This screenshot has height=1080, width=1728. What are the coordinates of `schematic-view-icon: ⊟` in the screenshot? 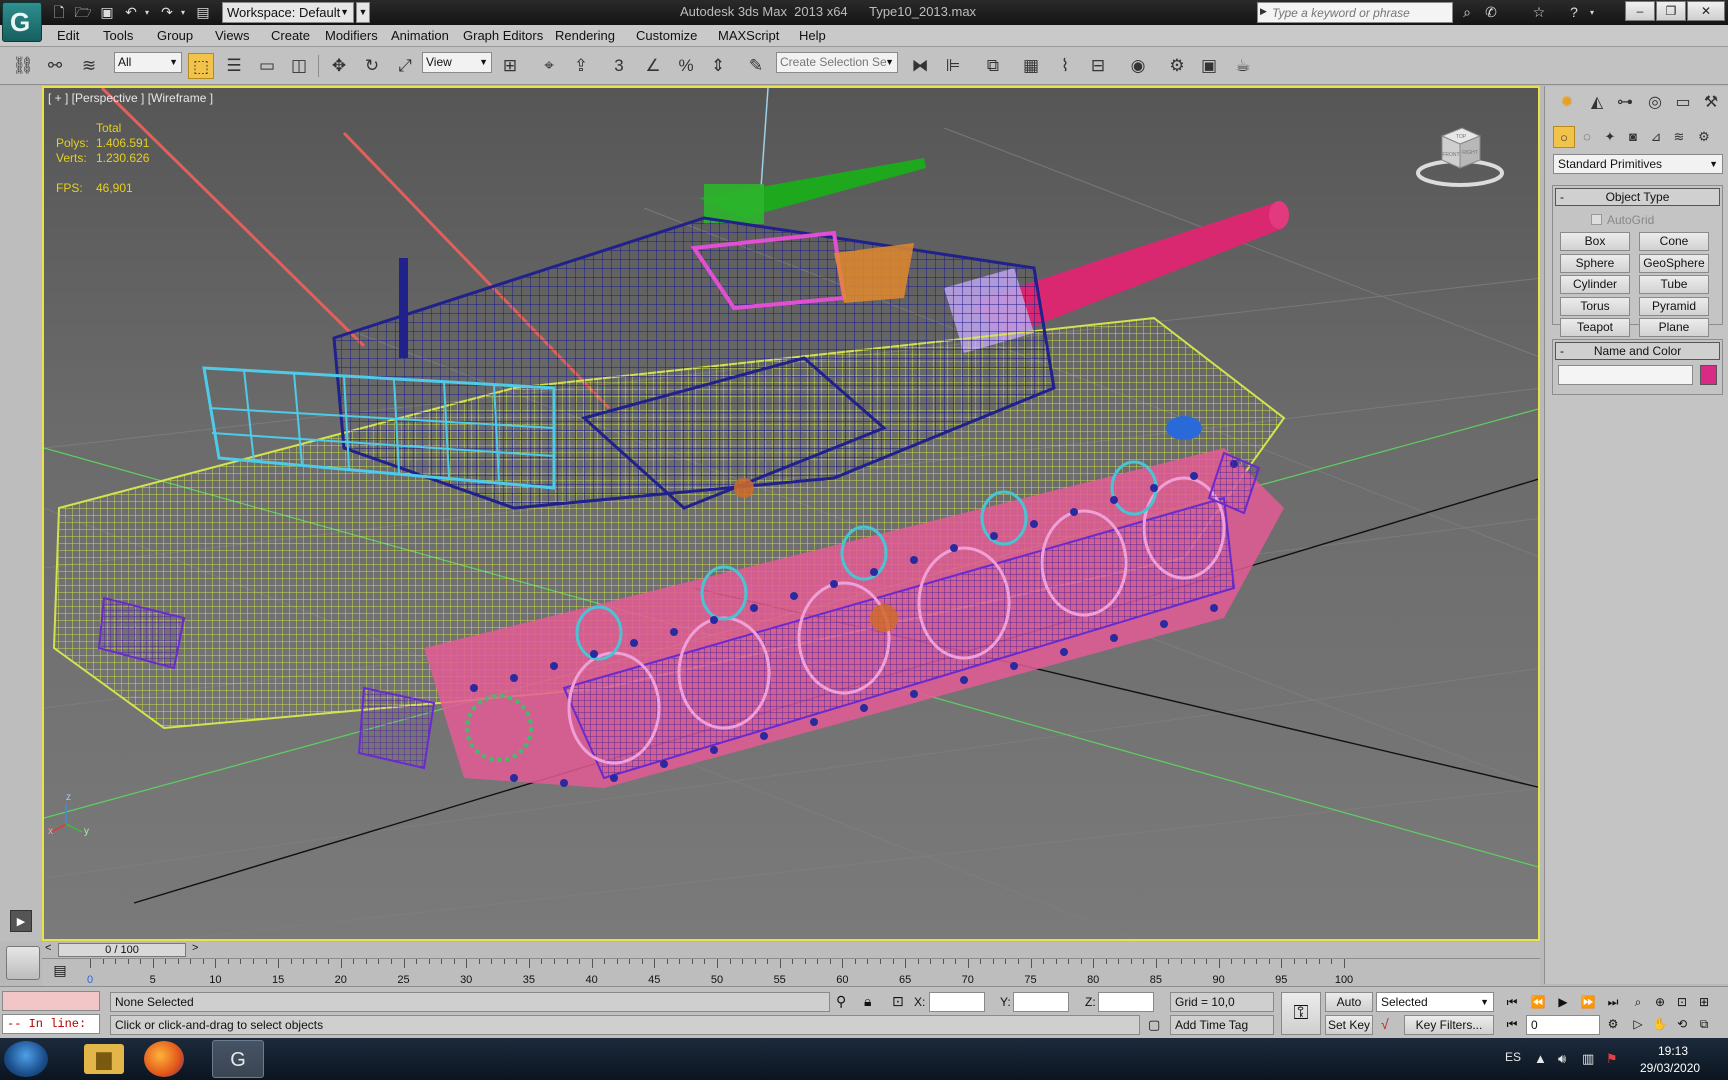 It's located at (1098, 66).